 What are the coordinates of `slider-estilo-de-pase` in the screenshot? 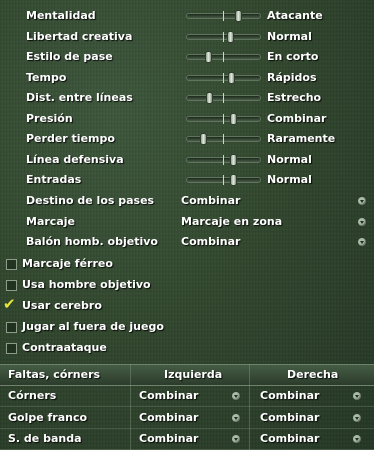 It's located at (223, 57).